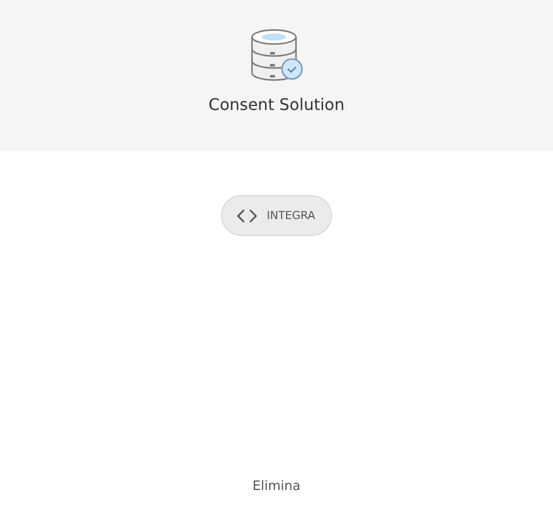 Image resolution: width=553 pixels, height=511 pixels. What do you see at coordinates (276, 104) in the screenshot?
I see `app-title: Consent Solution` at bounding box center [276, 104].